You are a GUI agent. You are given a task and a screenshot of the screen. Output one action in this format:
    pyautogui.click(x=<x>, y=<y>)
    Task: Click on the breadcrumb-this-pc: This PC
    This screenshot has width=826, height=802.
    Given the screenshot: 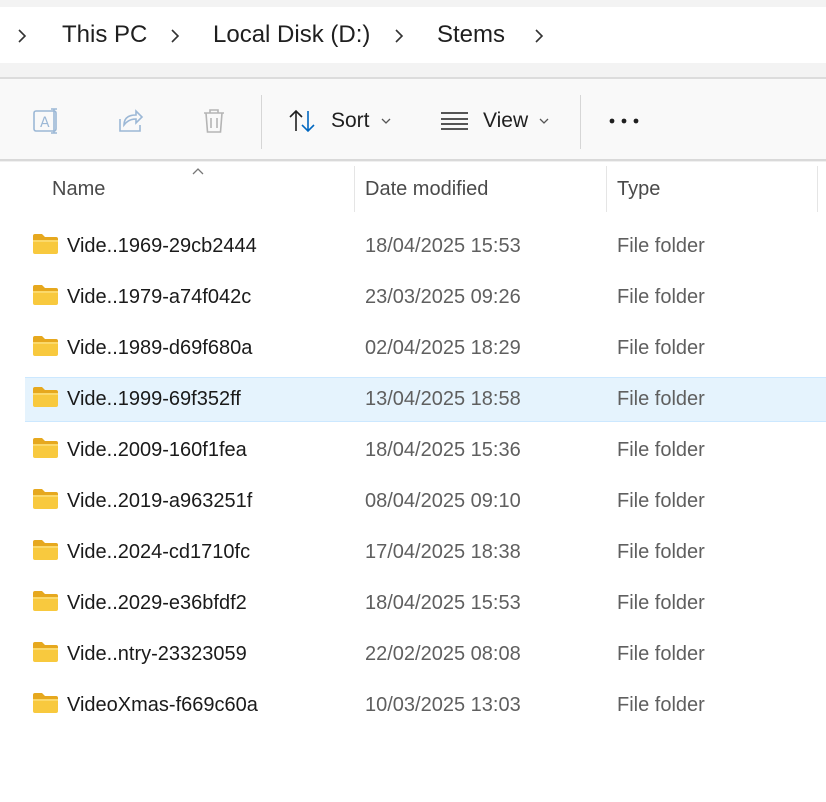 What is the action you would take?
    pyautogui.click(x=104, y=35)
    